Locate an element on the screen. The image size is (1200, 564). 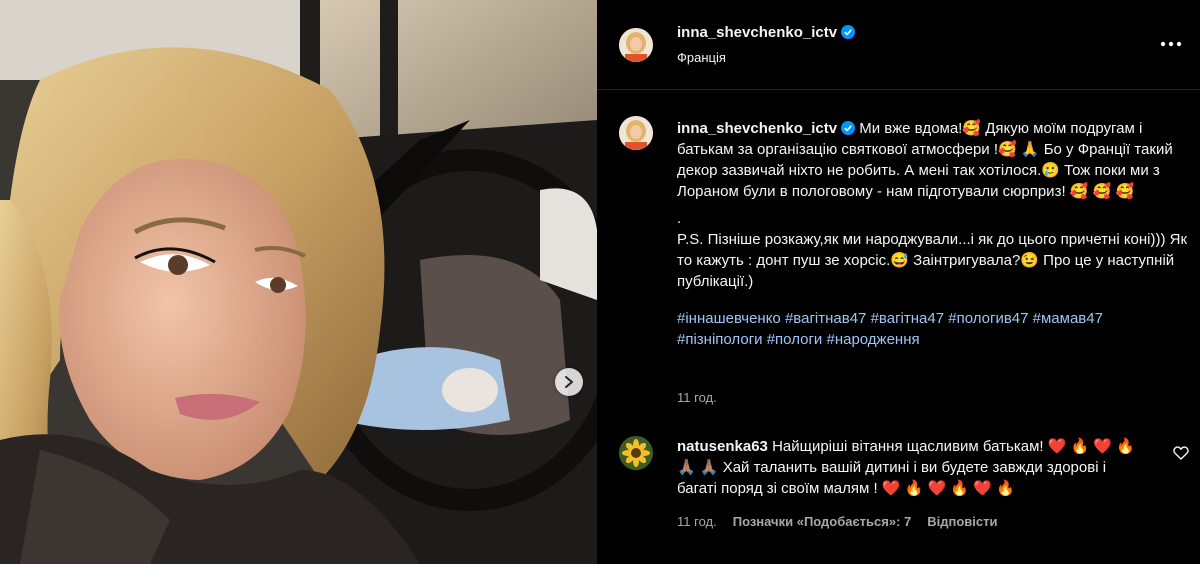
post-header: inna_shevchenko_ictv Франція is located at coordinates (898, 45).